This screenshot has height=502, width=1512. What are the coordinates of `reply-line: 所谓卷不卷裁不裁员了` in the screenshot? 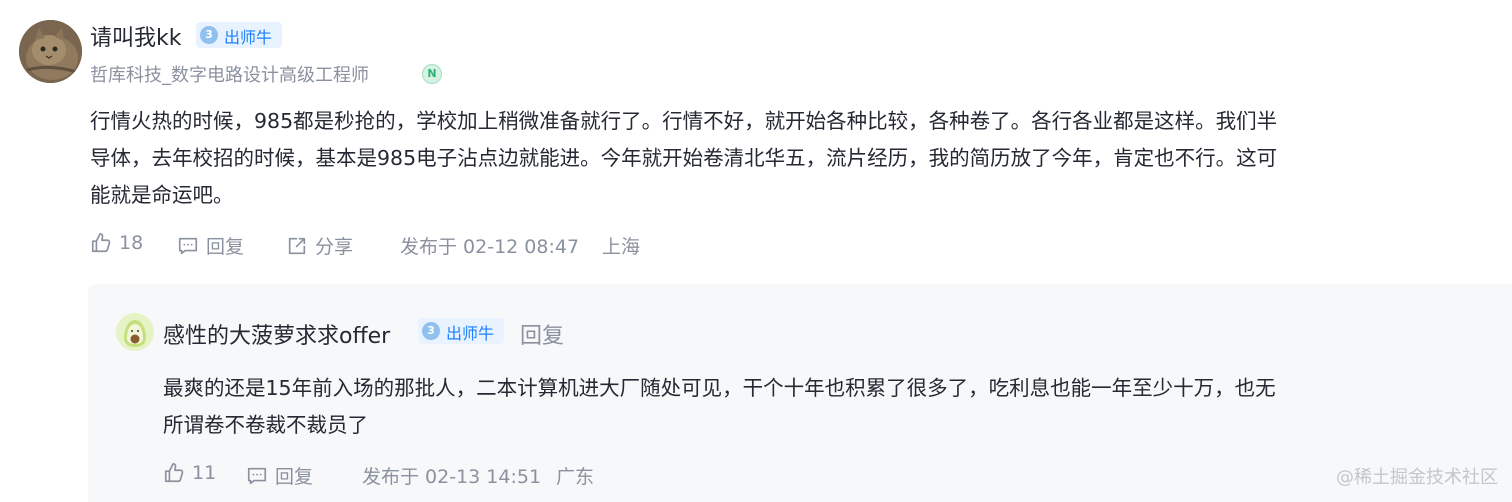 It's located at (265, 425).